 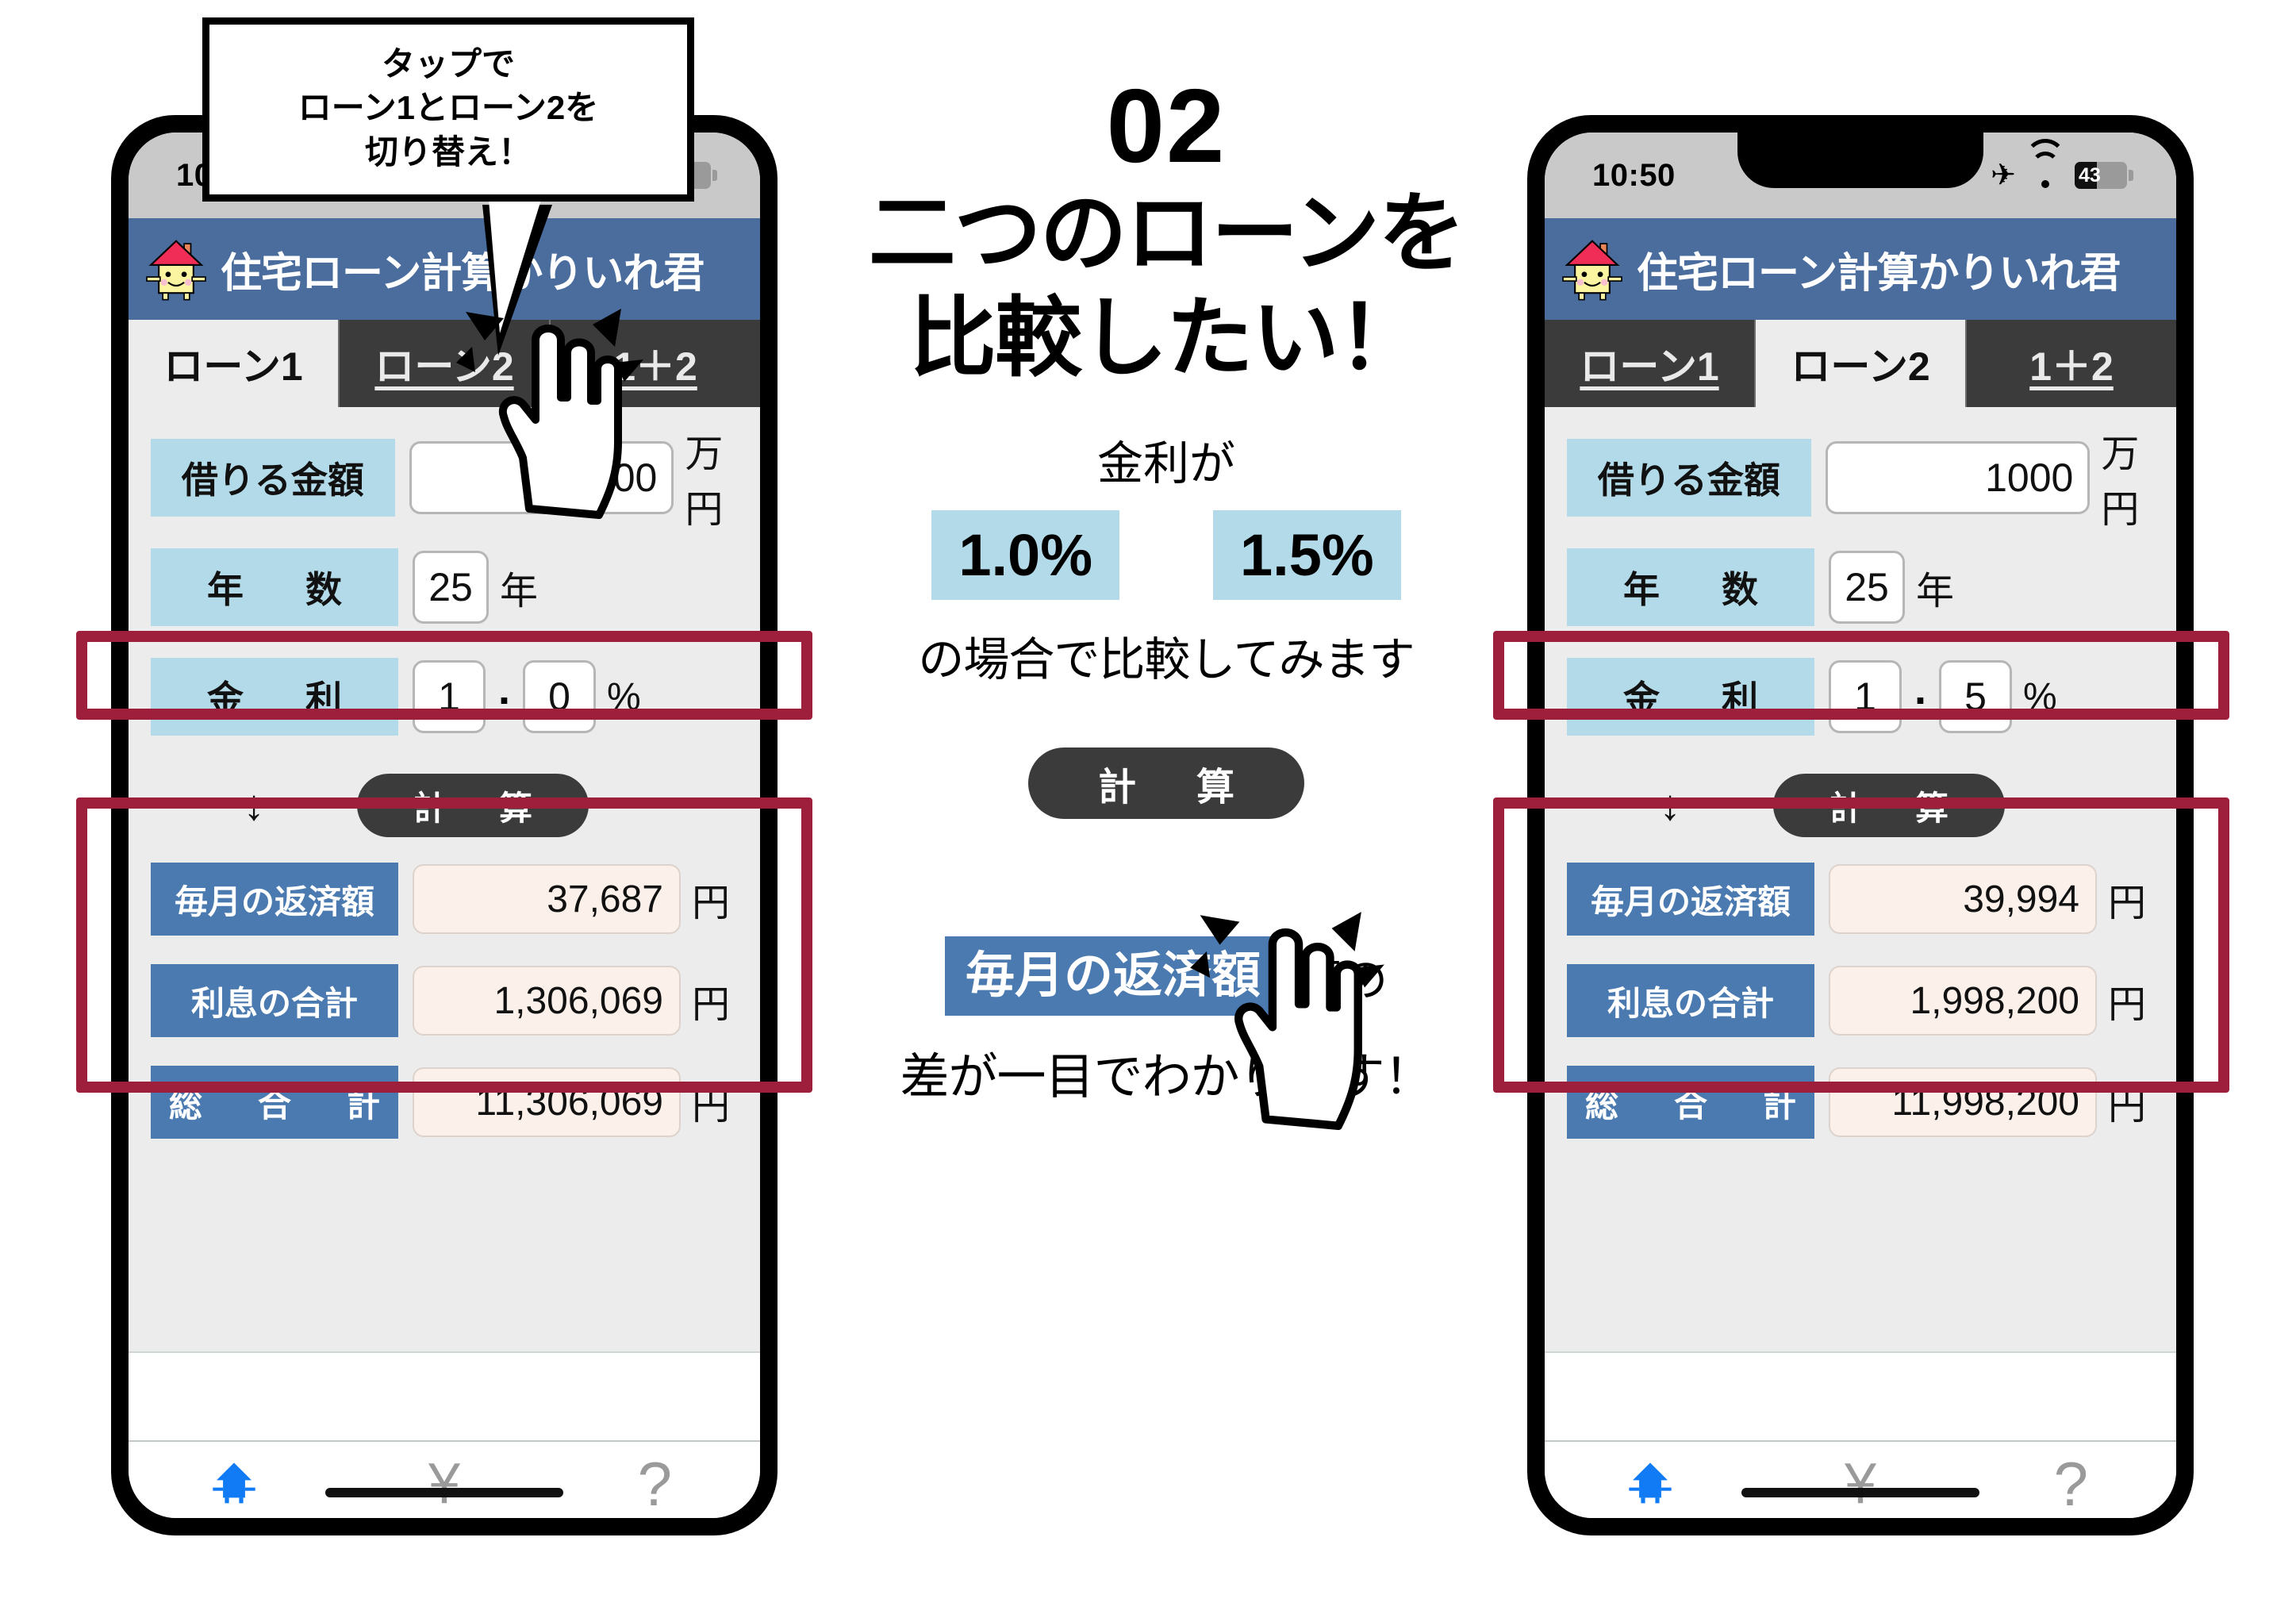 What do you see at coordinates (2071, 363) in the screenshot?
I see `tab-loan1plus2: 1＋2` at bounding box center [2071, 363].